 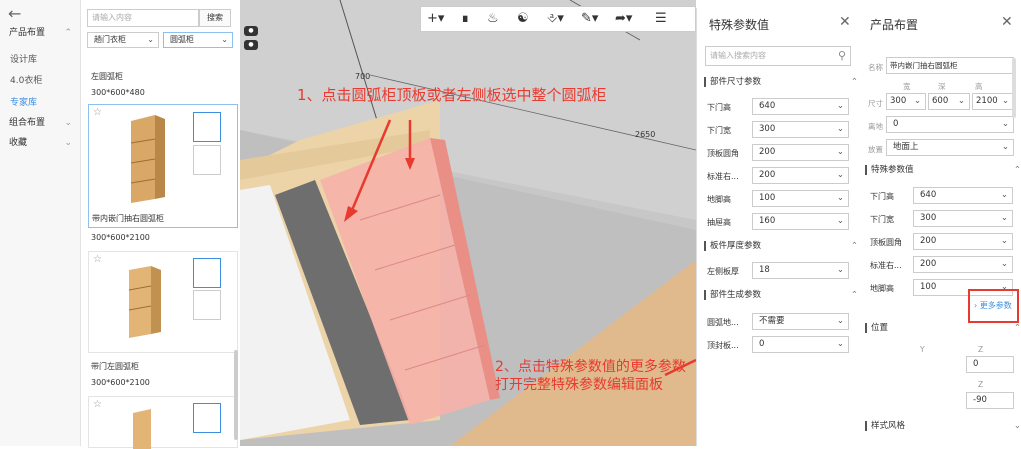 What do you see at coordinates (990, 364) in the screenshot?
I see `position-z-input: 0` at bounding box center [990, 364].